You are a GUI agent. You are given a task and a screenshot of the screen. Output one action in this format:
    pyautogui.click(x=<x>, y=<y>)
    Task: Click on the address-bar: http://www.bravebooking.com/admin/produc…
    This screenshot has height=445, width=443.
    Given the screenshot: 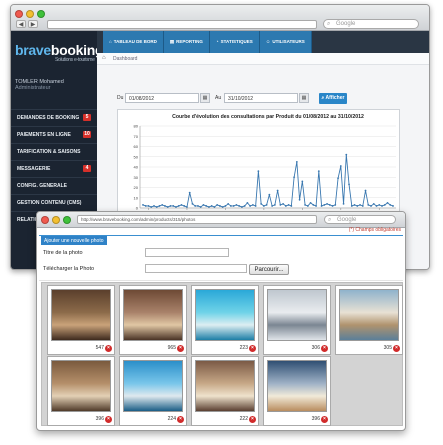 What is the action you would take?
    pyautogui.click(x=197, y=219)
    